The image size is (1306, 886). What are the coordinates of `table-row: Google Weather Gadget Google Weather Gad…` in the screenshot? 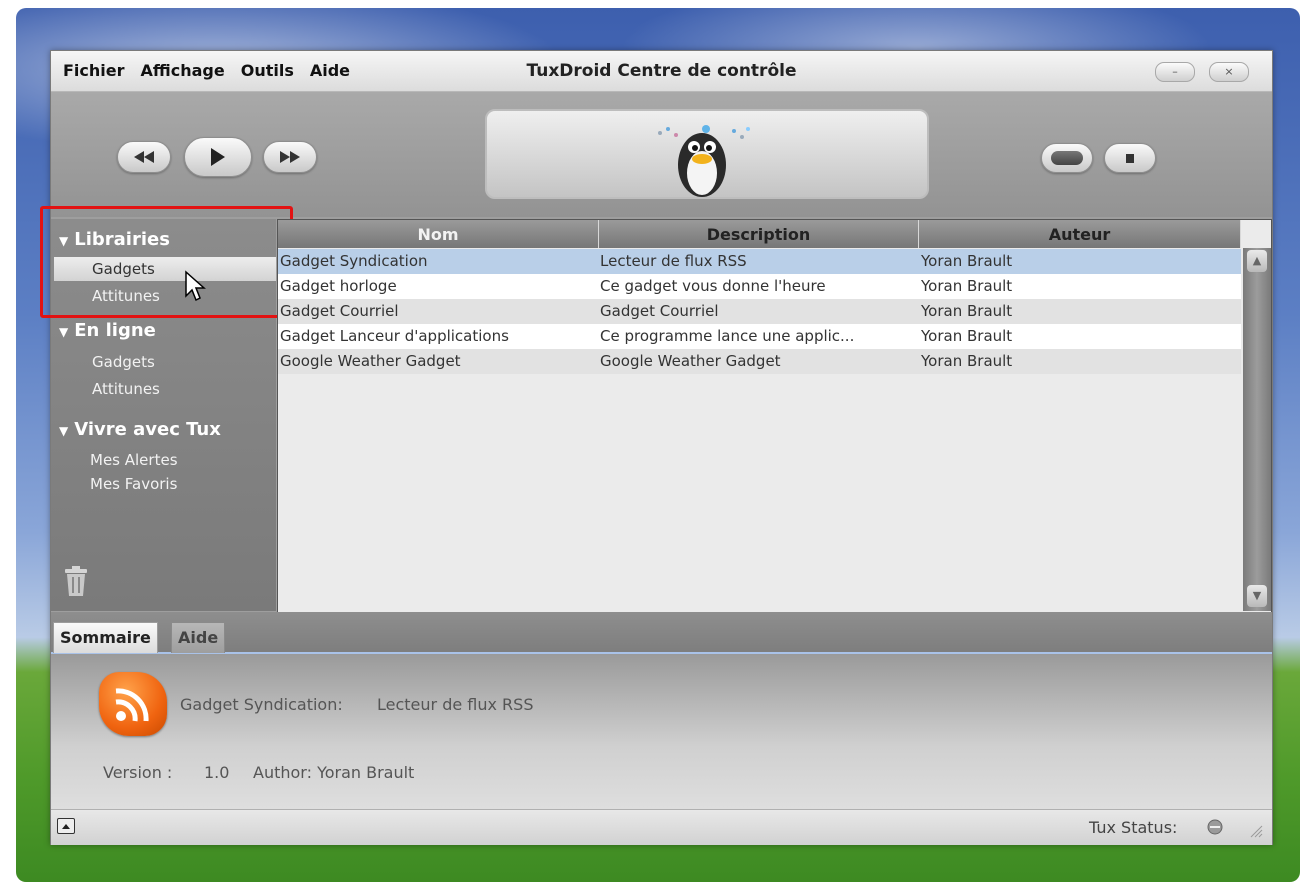 It's located at (759, 361).